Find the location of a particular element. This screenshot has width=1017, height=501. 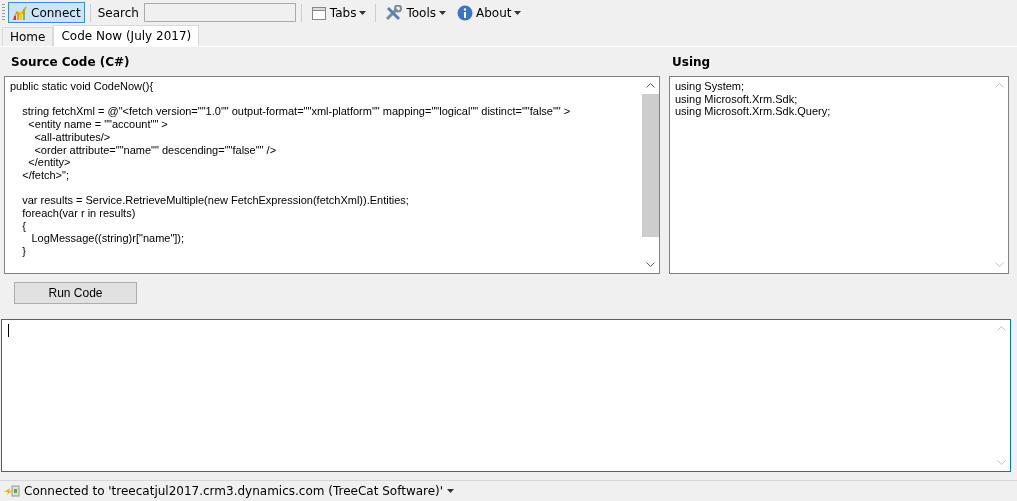

search-field is located at coordinates (219, 12).